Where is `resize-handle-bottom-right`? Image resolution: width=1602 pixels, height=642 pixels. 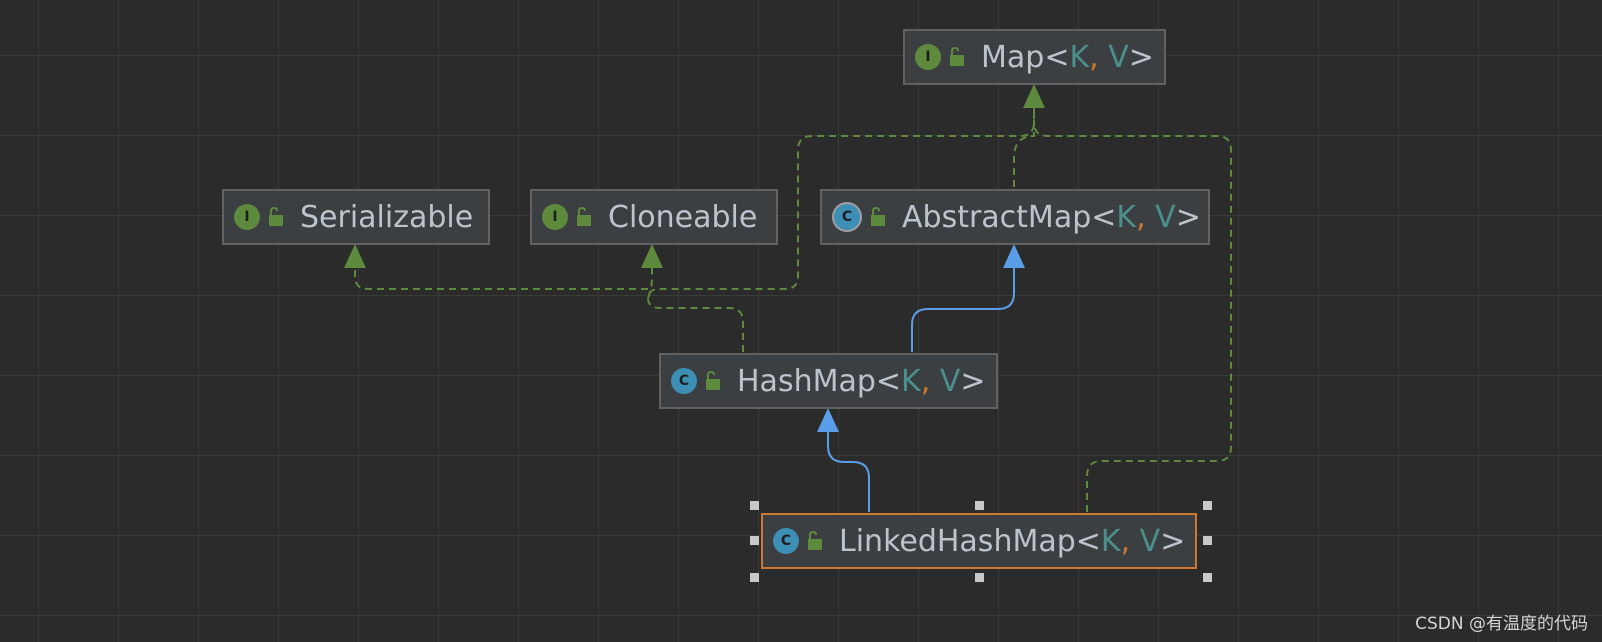 resize-handle-bottom-right is located at coordinates (1207, 577).